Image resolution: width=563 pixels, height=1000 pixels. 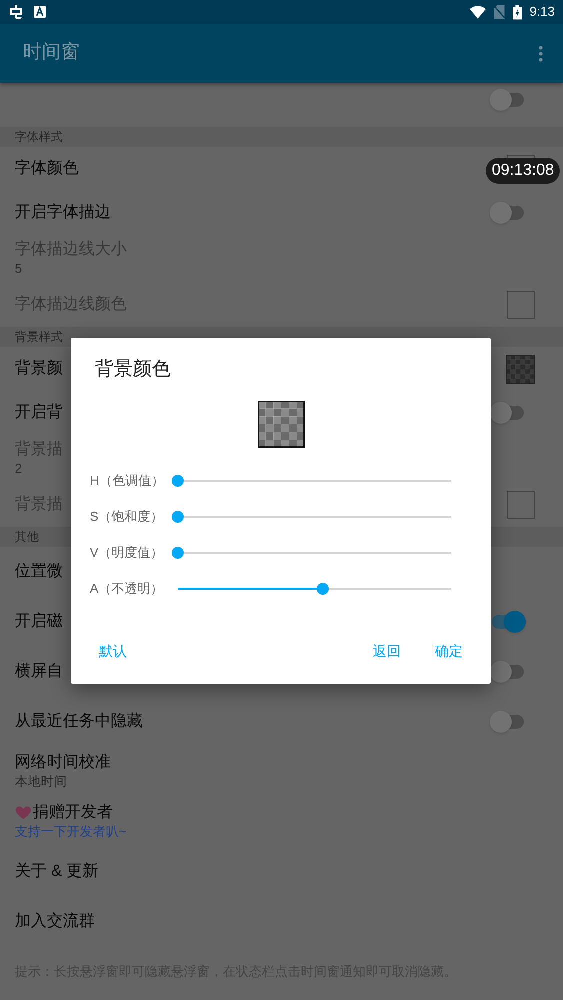 What do you see at coordinates (39, 672) in the screenshot?
I see `setting-title: 横屏自` at bounding box center [39, 672].